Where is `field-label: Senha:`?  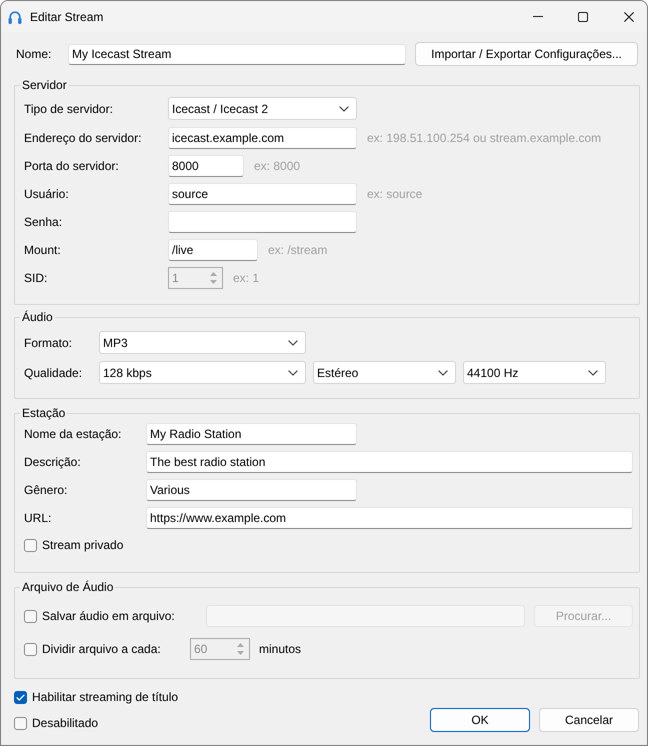
field-label: Senha: is located at coordinates (44, 222).